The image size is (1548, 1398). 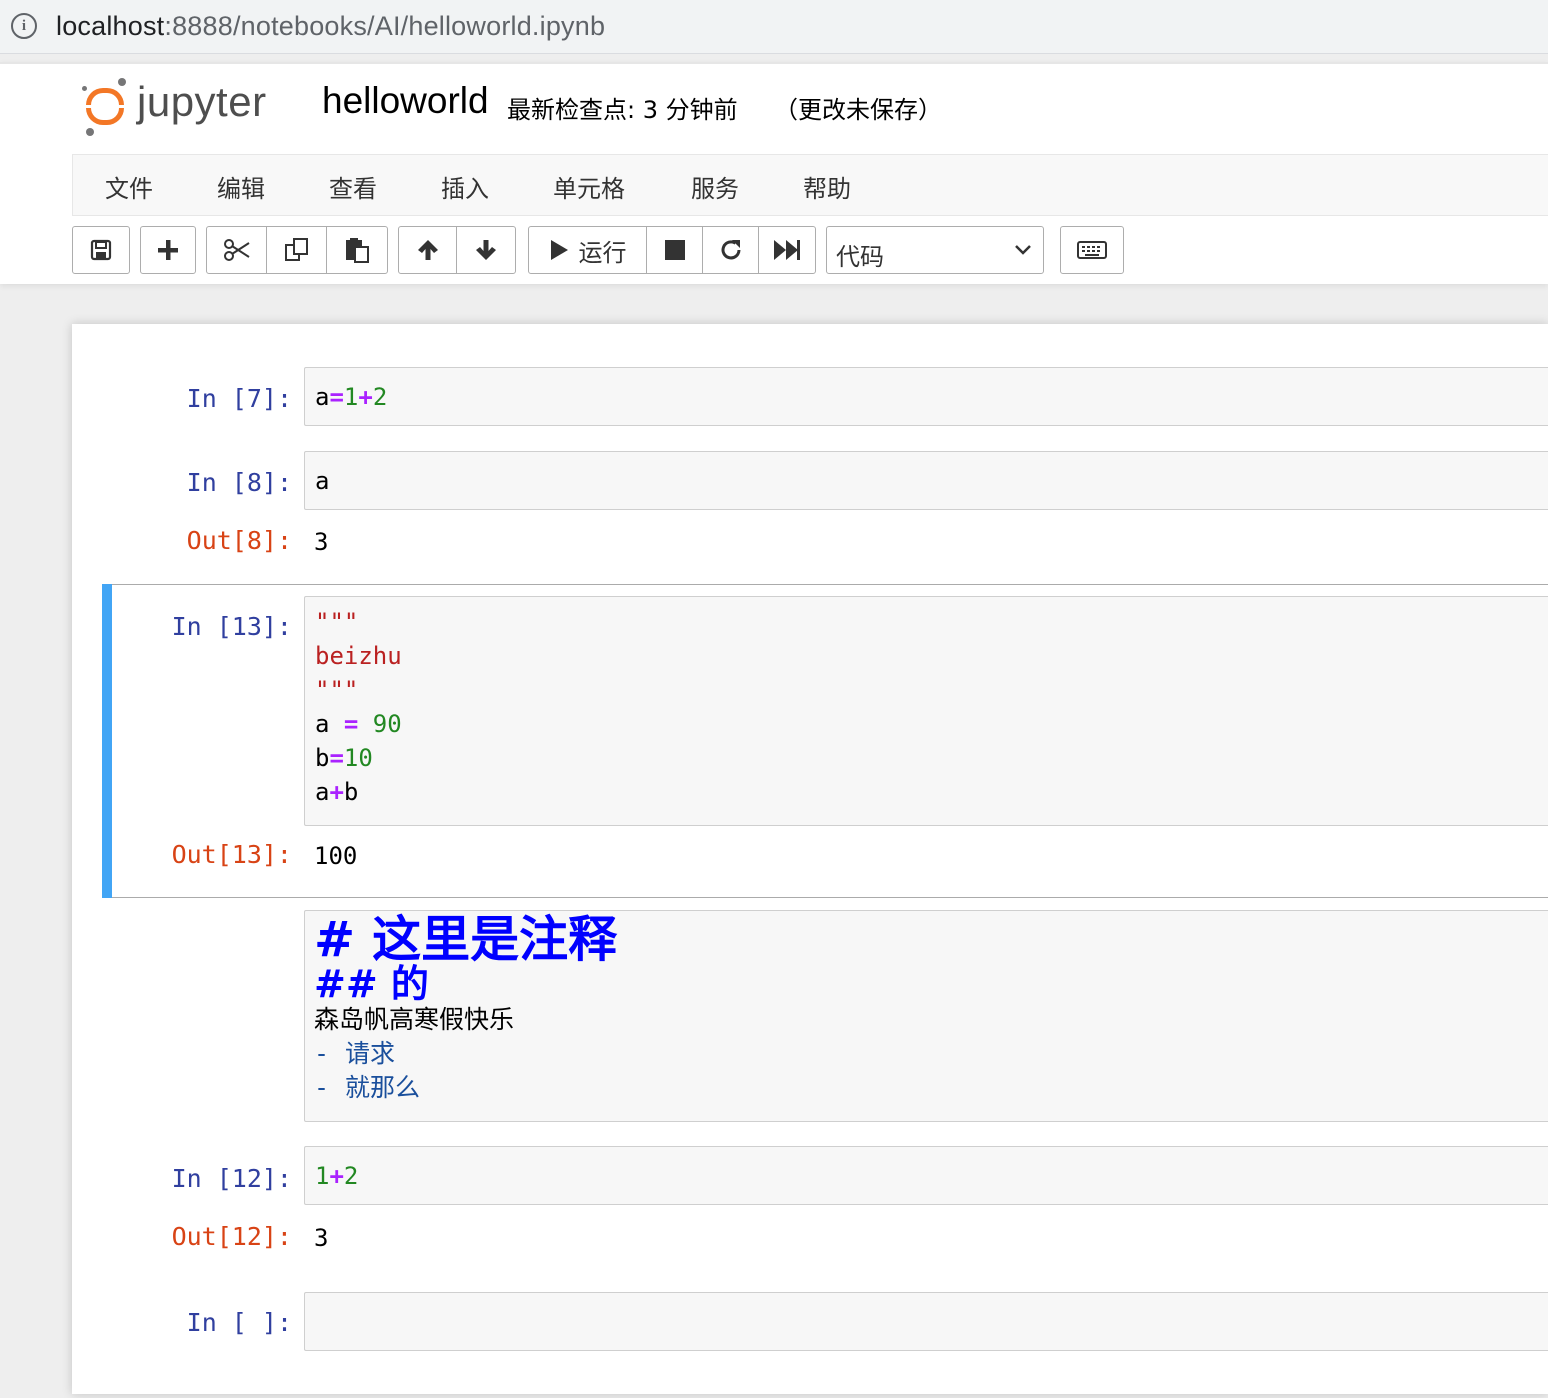 What do you see at coordinates (935, 250) in the screenshot?
I see `cell-type-select: 代码` at bounding box center [935, 250].